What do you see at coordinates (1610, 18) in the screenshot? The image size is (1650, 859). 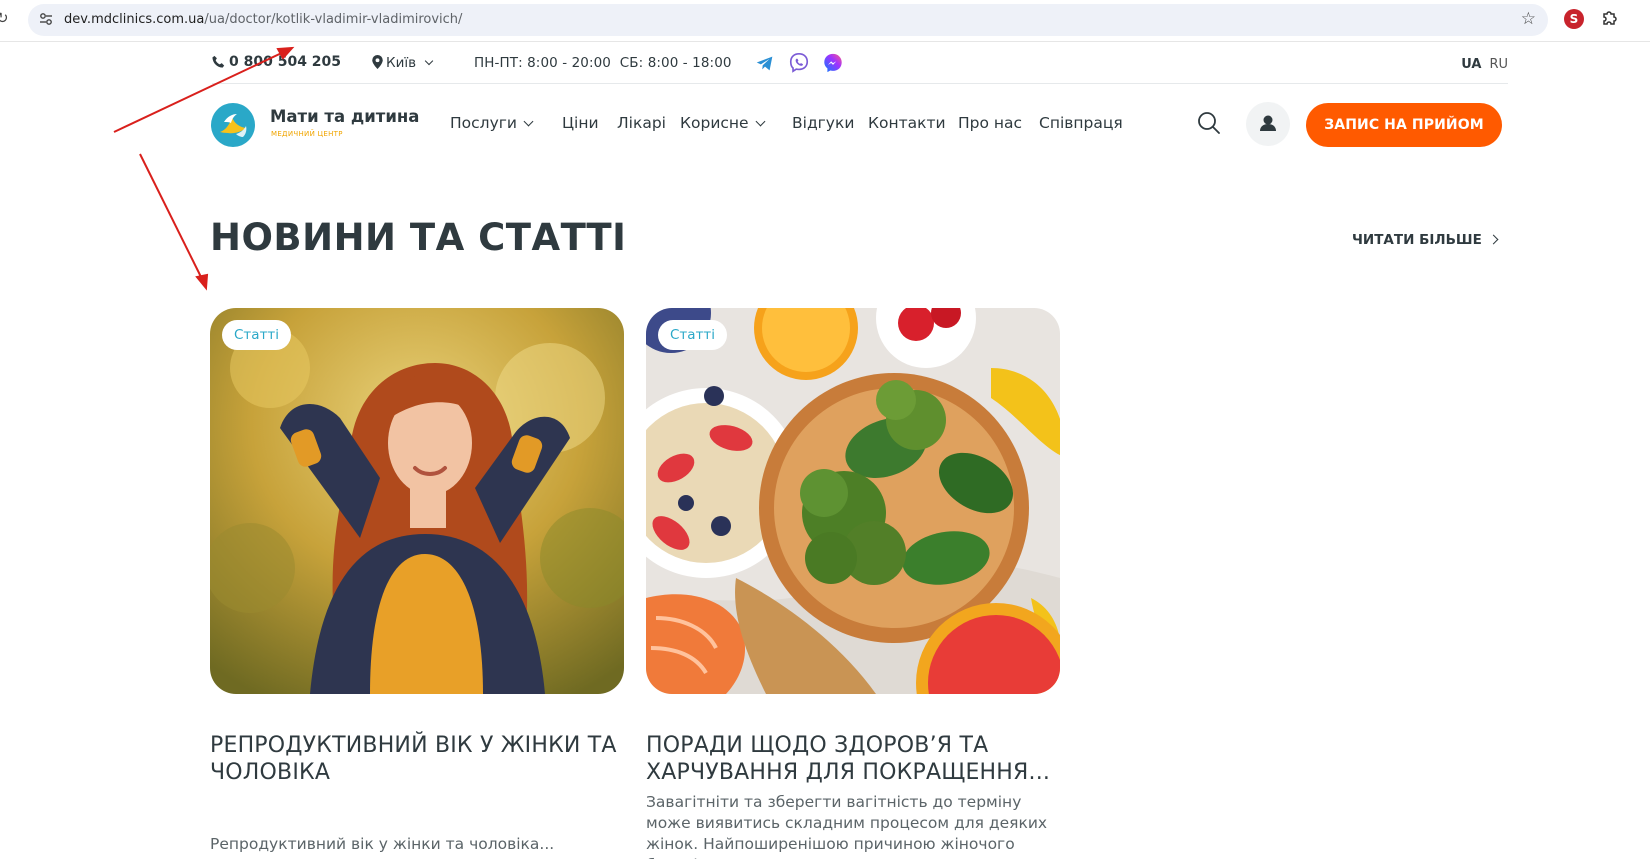 I see `extensions-puzzle-icon` at bounding box center [1610, 18].